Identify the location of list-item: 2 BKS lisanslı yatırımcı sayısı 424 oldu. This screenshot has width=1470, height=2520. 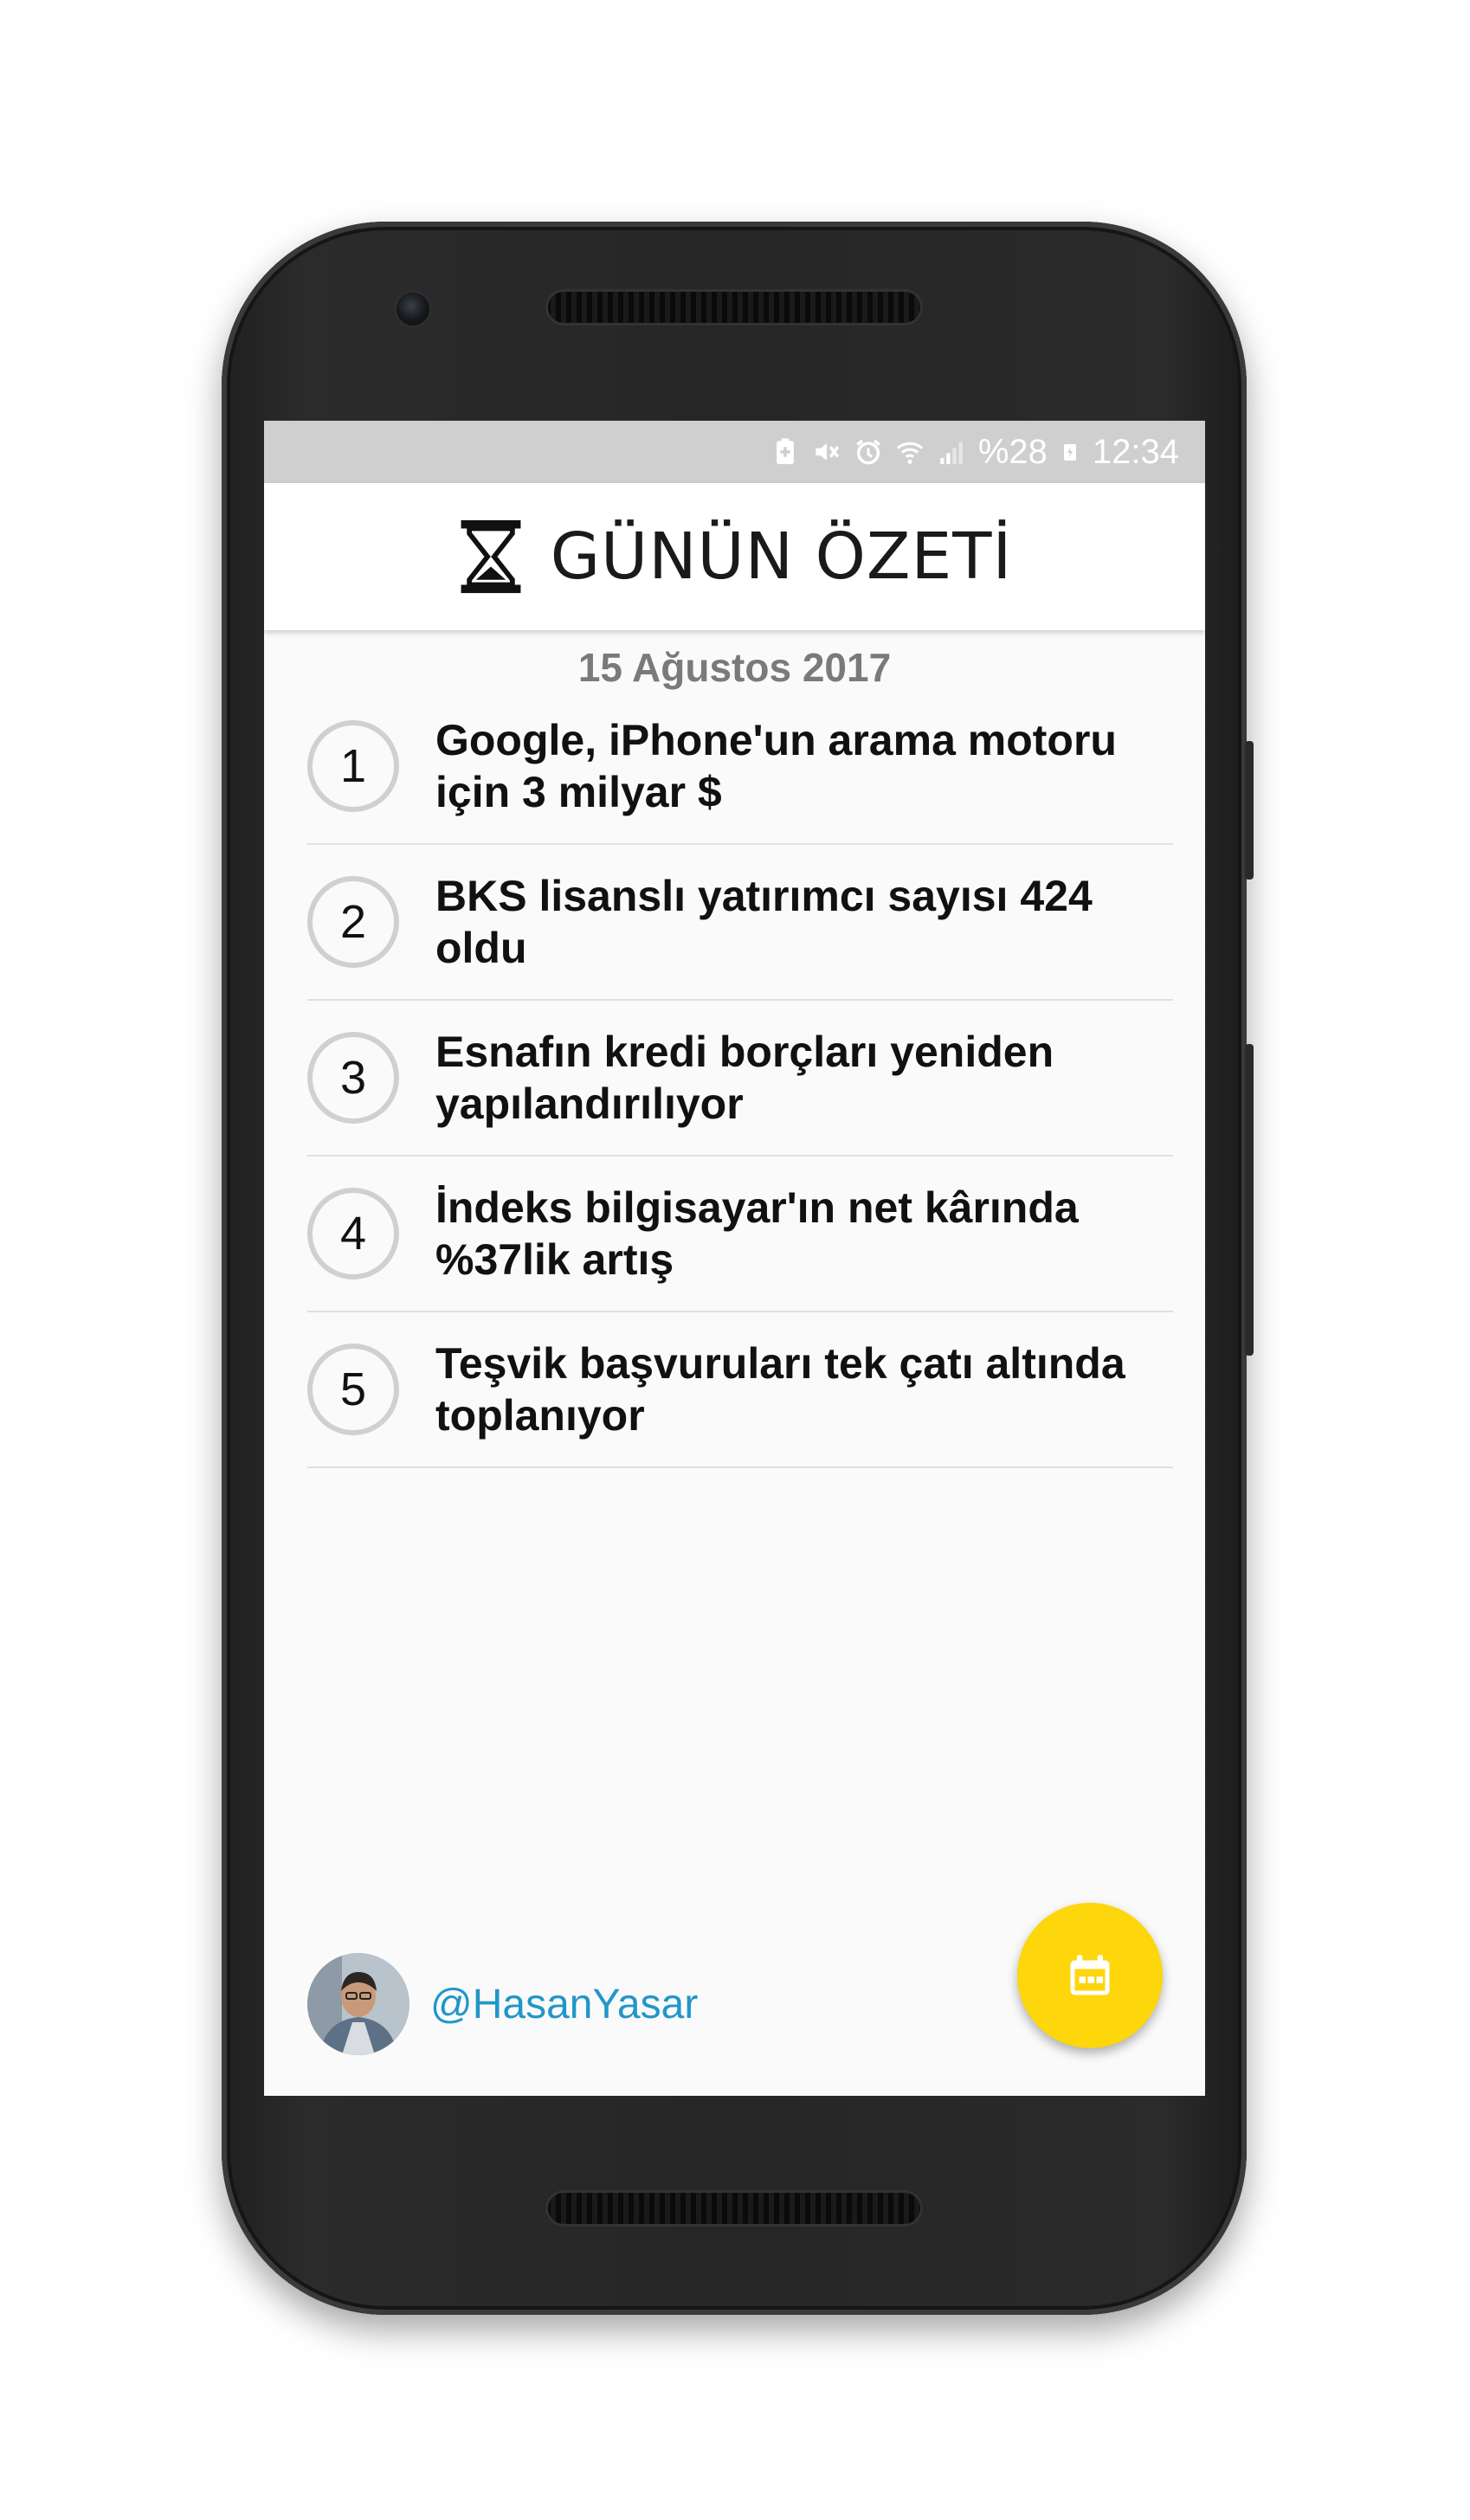
(740, 923).